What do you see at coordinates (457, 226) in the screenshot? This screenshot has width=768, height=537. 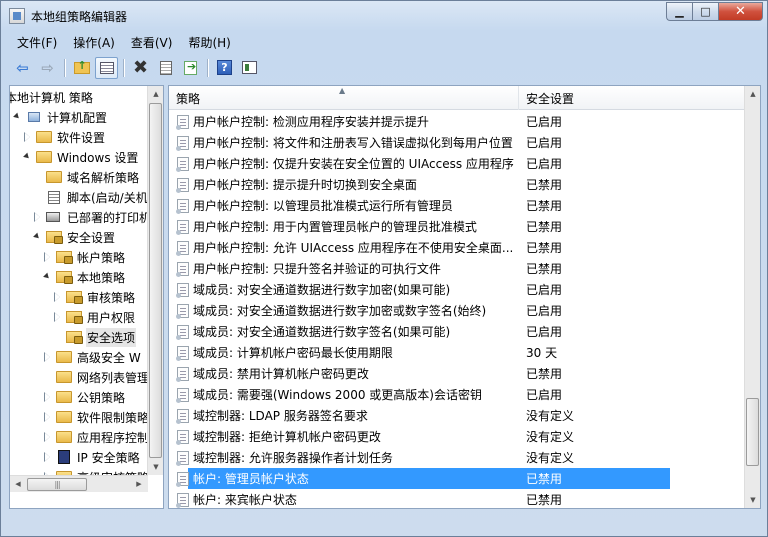 I see `table-row: 用户帐户控制: 用于内置管理员帐户的管理员批准模式 已禁用` at bounding box center [457, 226].